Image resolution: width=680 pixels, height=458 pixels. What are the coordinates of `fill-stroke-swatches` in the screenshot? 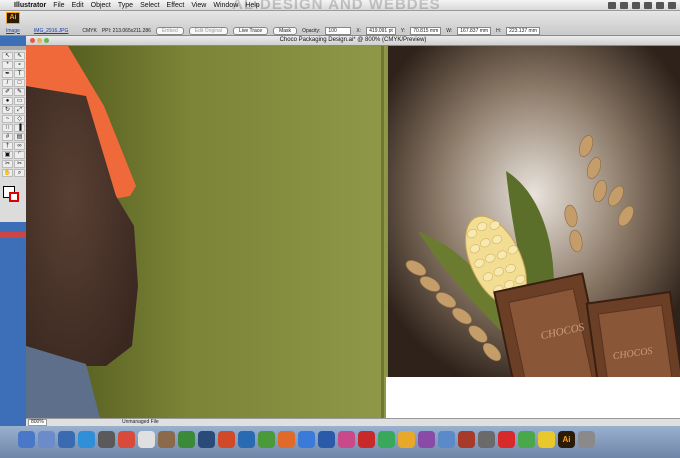 It's located at (13, 195).